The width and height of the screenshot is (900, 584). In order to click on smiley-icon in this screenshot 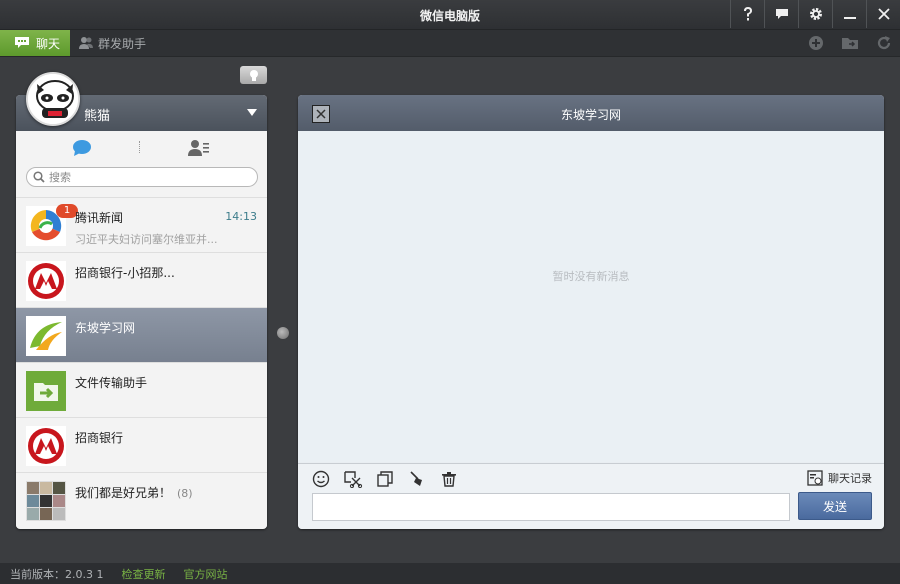, I will do `click(321, 479)`.